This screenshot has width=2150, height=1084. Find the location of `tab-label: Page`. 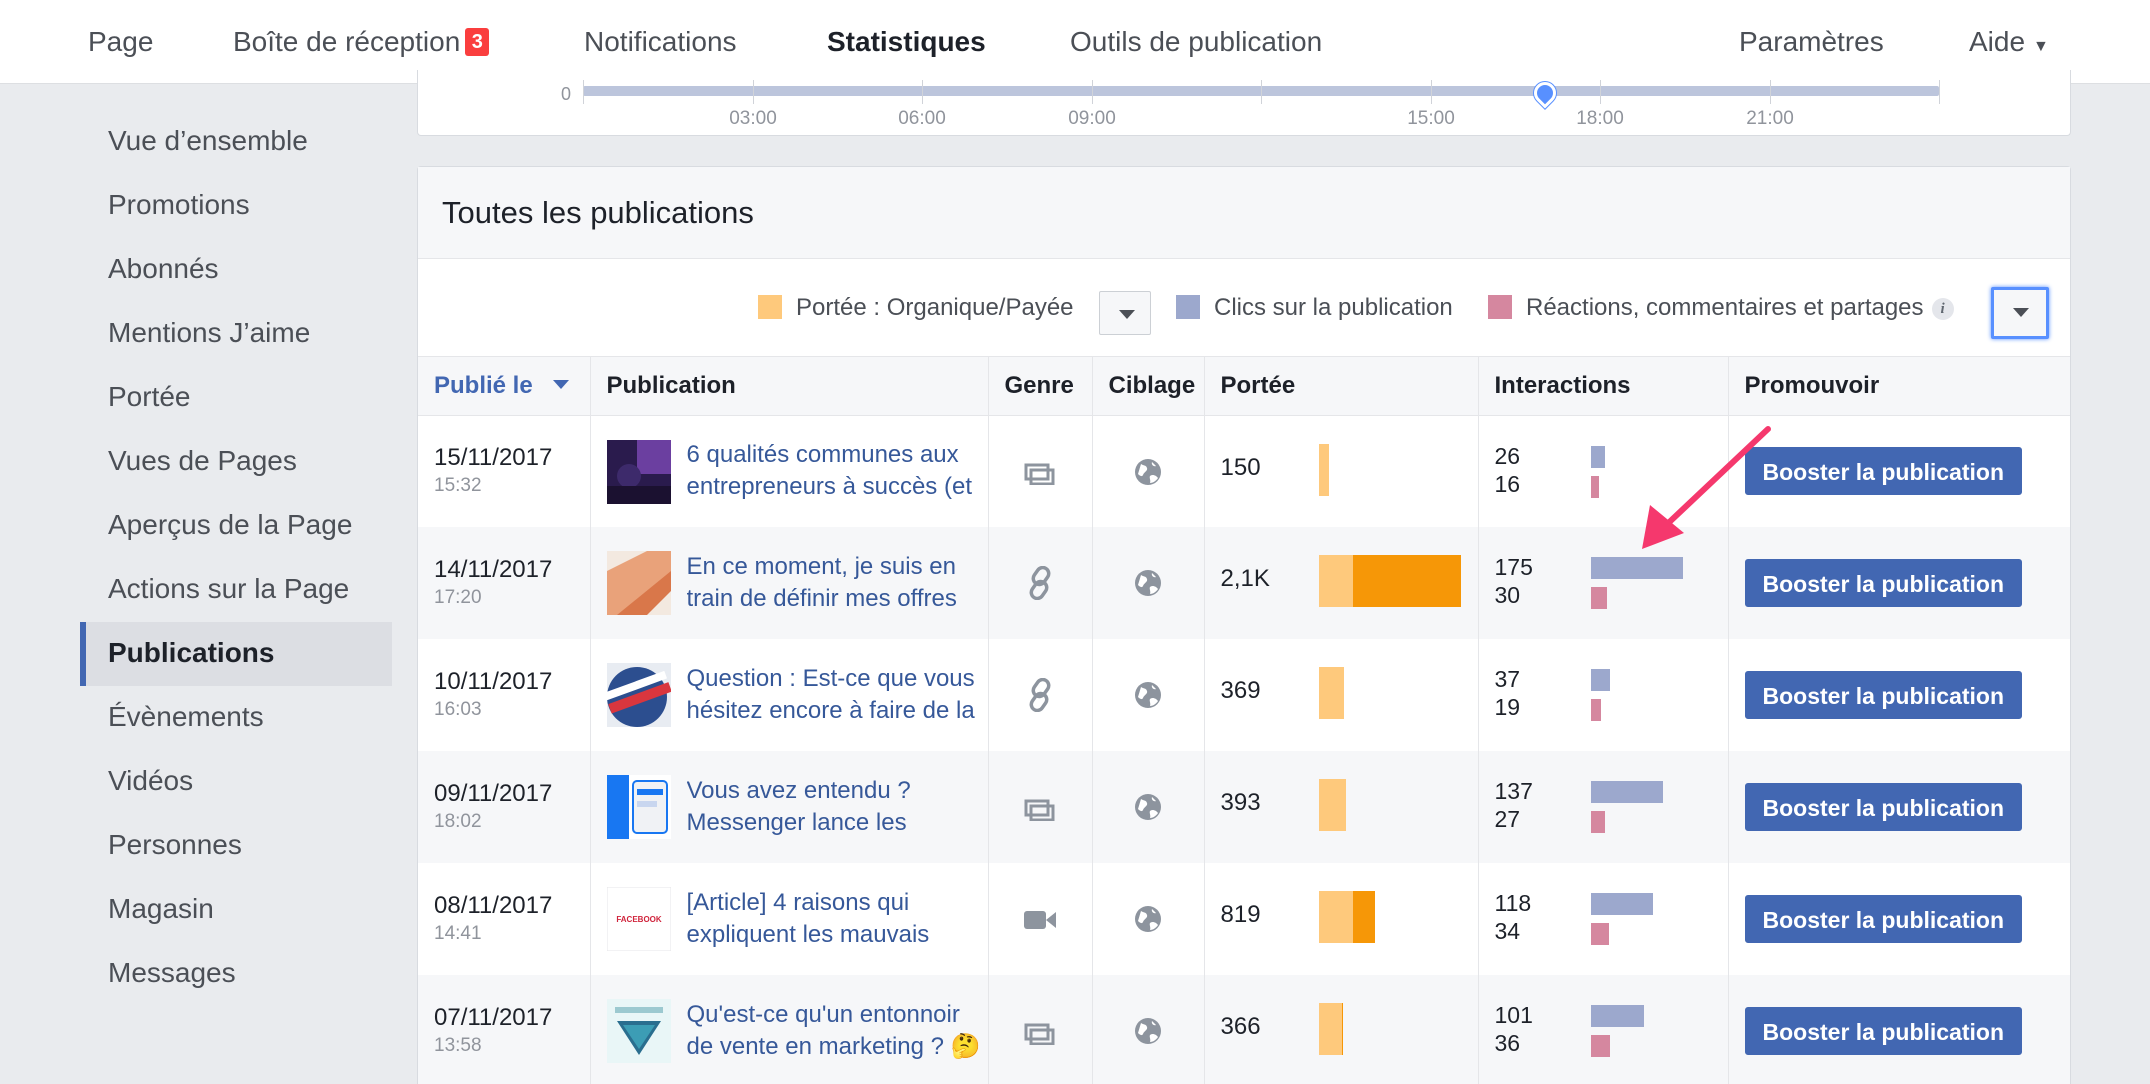

tab-label: Page is located at coordinates (121, 41).